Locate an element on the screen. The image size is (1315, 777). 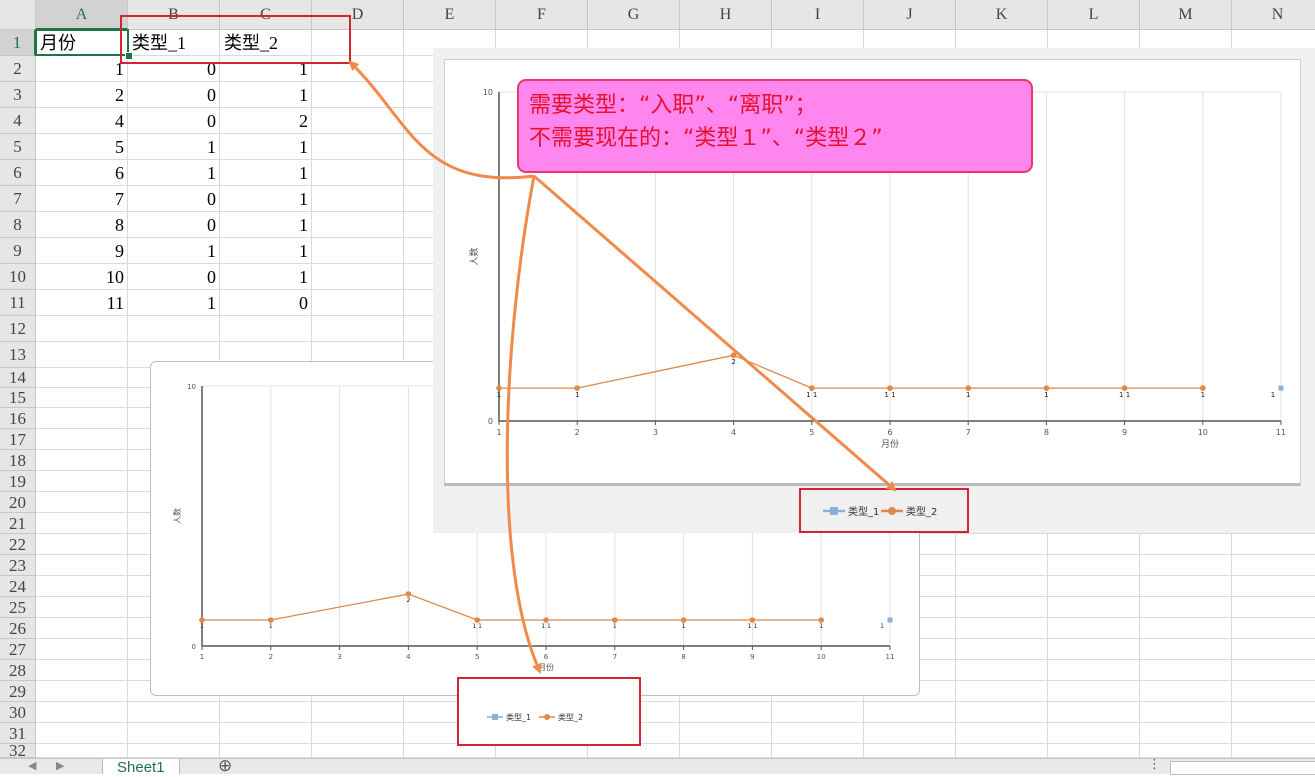
table-cell: 11 is located at coordinates (82, 303).